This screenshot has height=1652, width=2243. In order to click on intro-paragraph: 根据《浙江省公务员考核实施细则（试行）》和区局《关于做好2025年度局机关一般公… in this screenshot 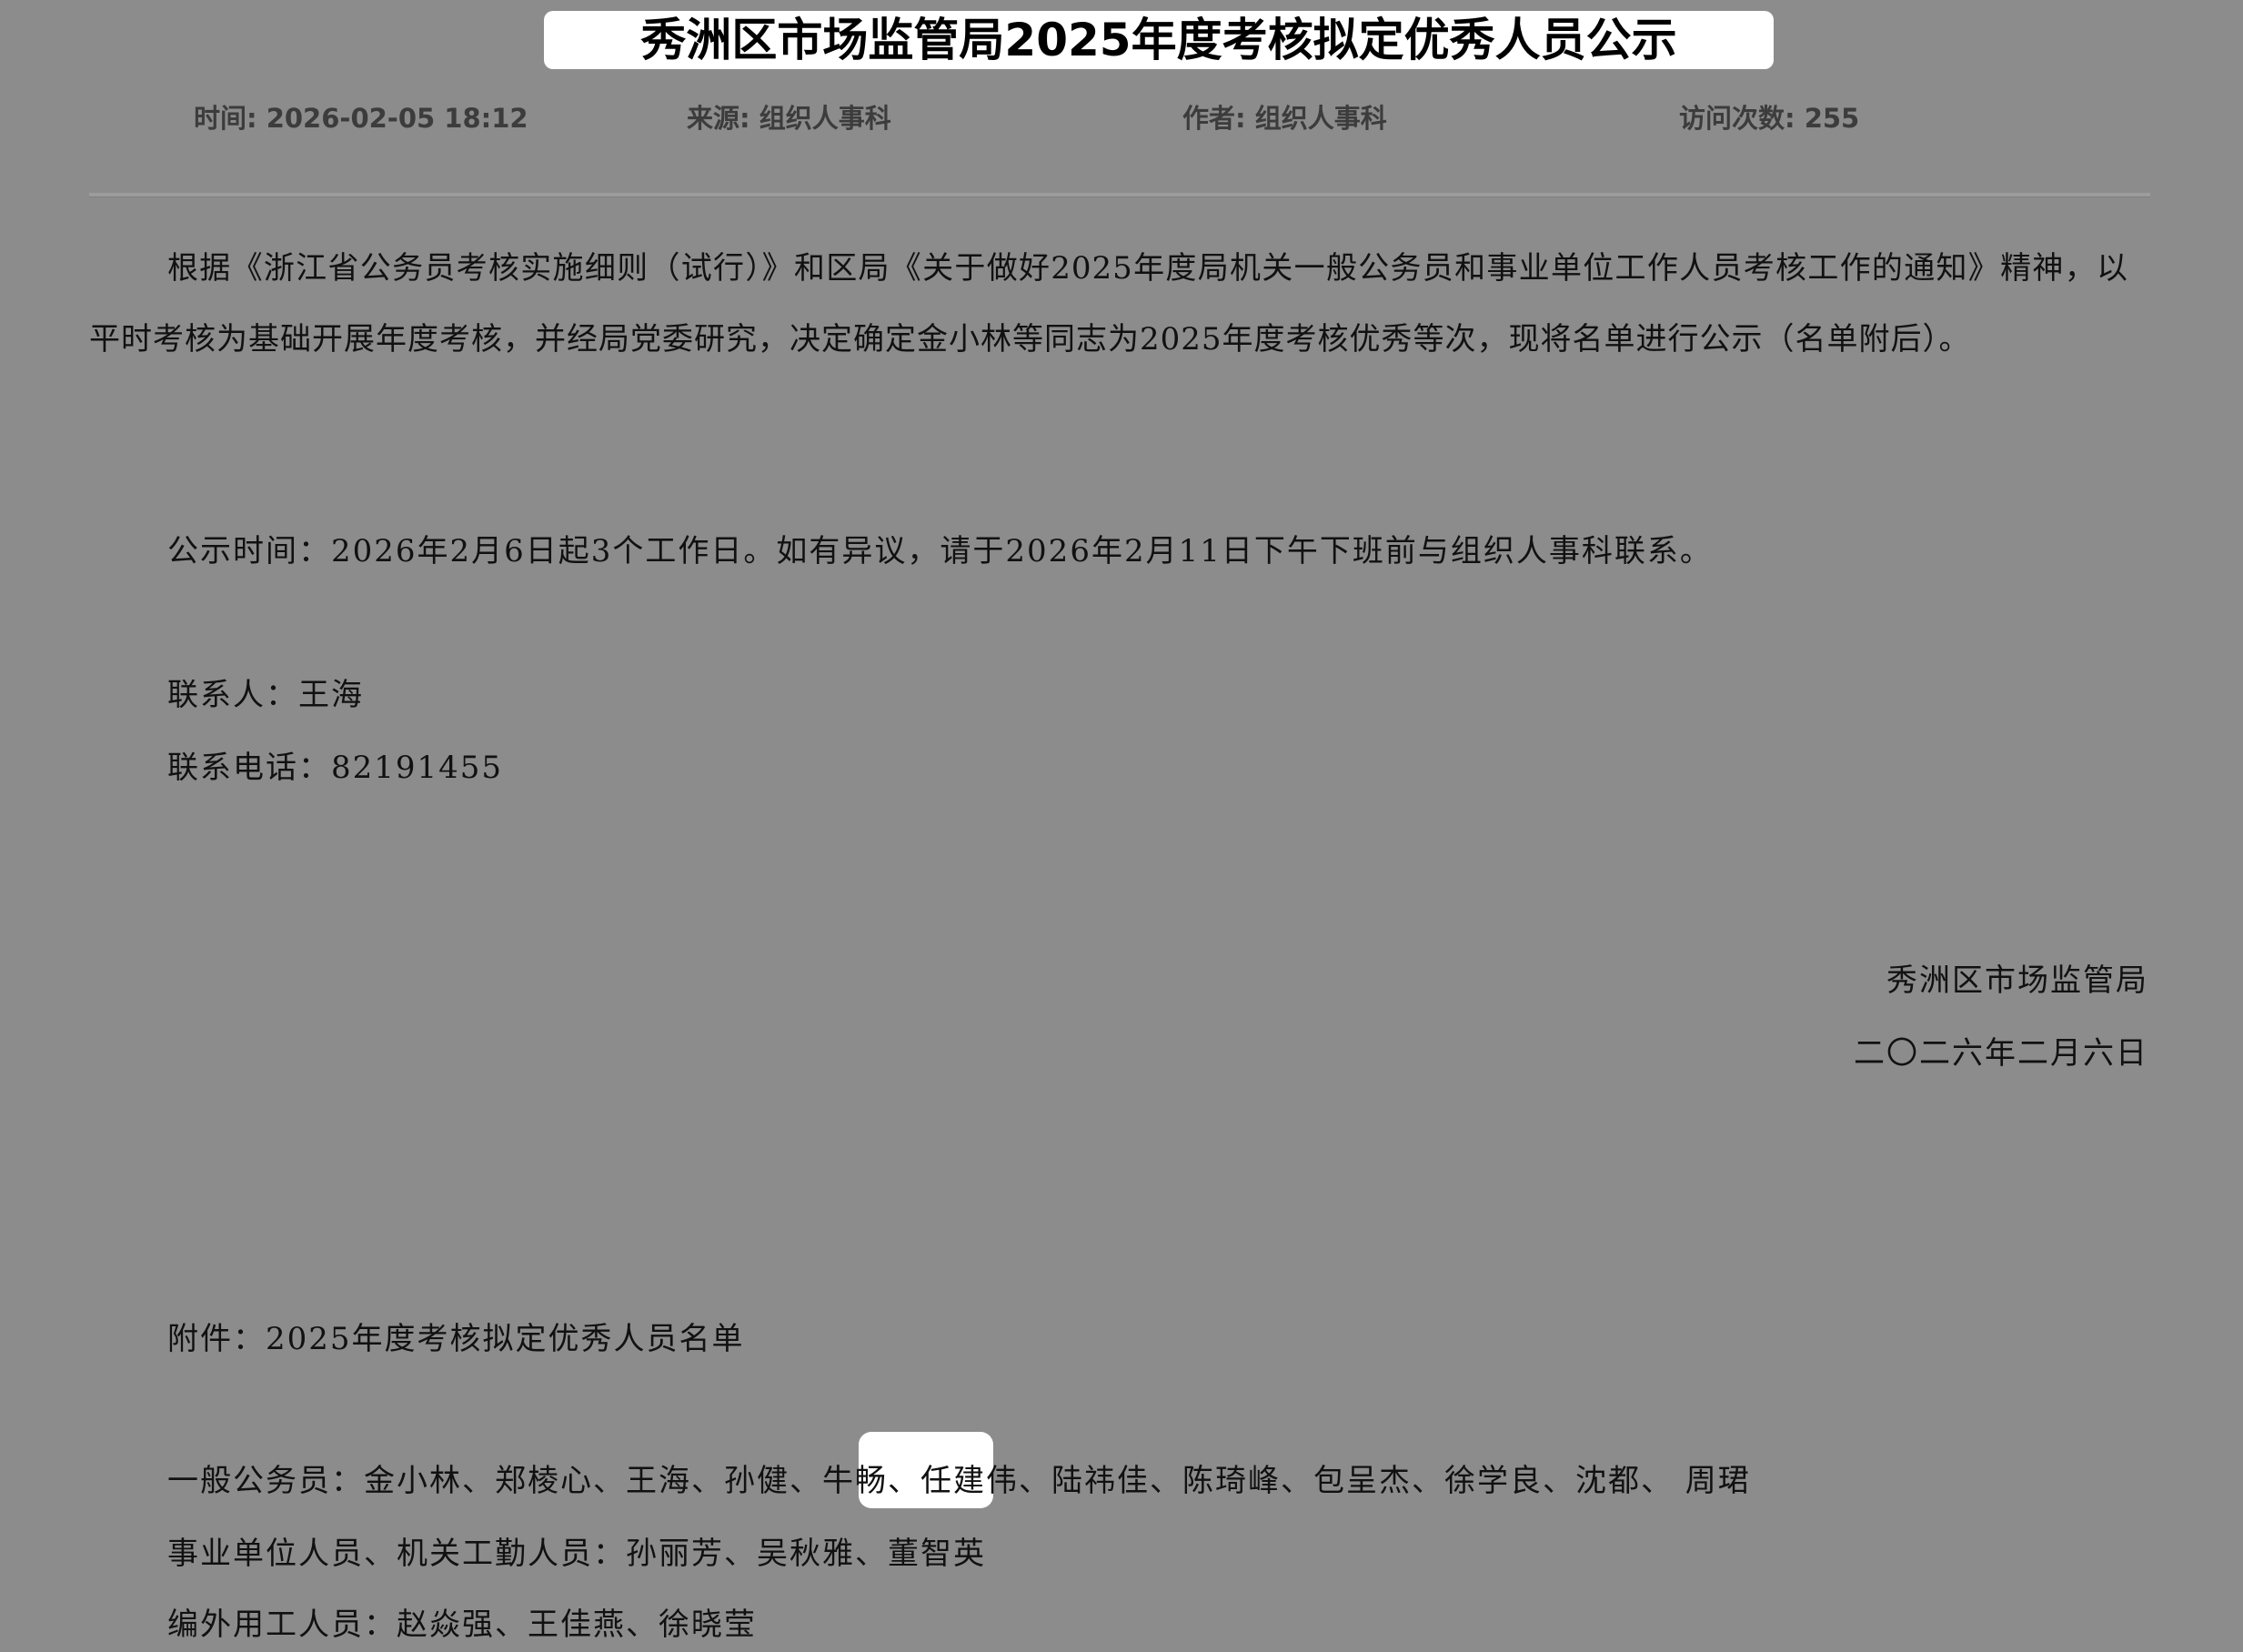, I will do `click(1108, 304)`.